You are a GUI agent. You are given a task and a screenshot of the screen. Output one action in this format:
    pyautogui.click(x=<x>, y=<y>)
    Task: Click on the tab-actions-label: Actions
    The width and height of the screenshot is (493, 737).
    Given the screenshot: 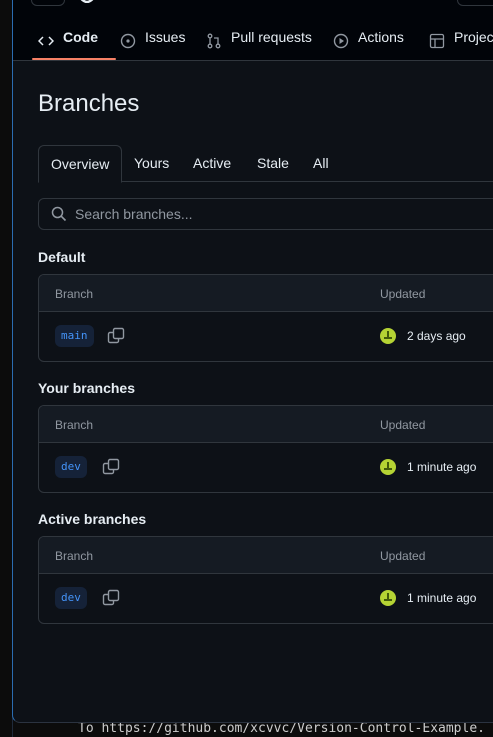 What is the action you would take?
    pyautogui.click(x=381, y=37)
    